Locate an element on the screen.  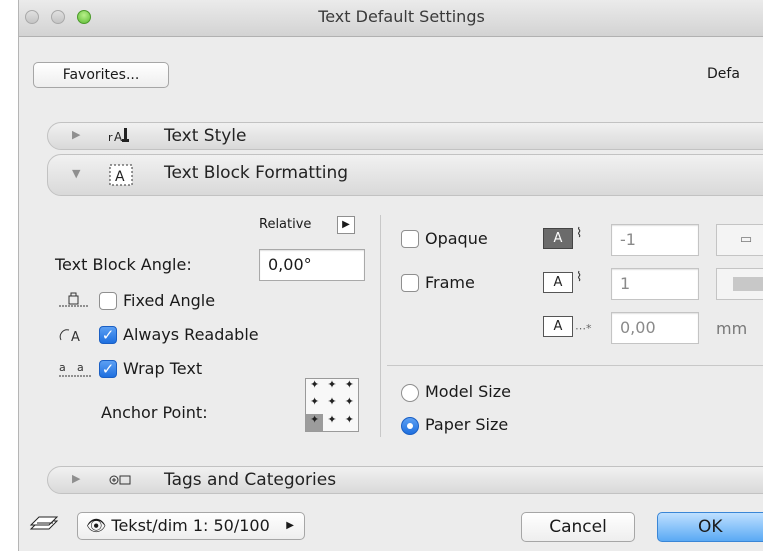
section-text-style: ▶ r A Text Style is located at coordinates (405, 136).